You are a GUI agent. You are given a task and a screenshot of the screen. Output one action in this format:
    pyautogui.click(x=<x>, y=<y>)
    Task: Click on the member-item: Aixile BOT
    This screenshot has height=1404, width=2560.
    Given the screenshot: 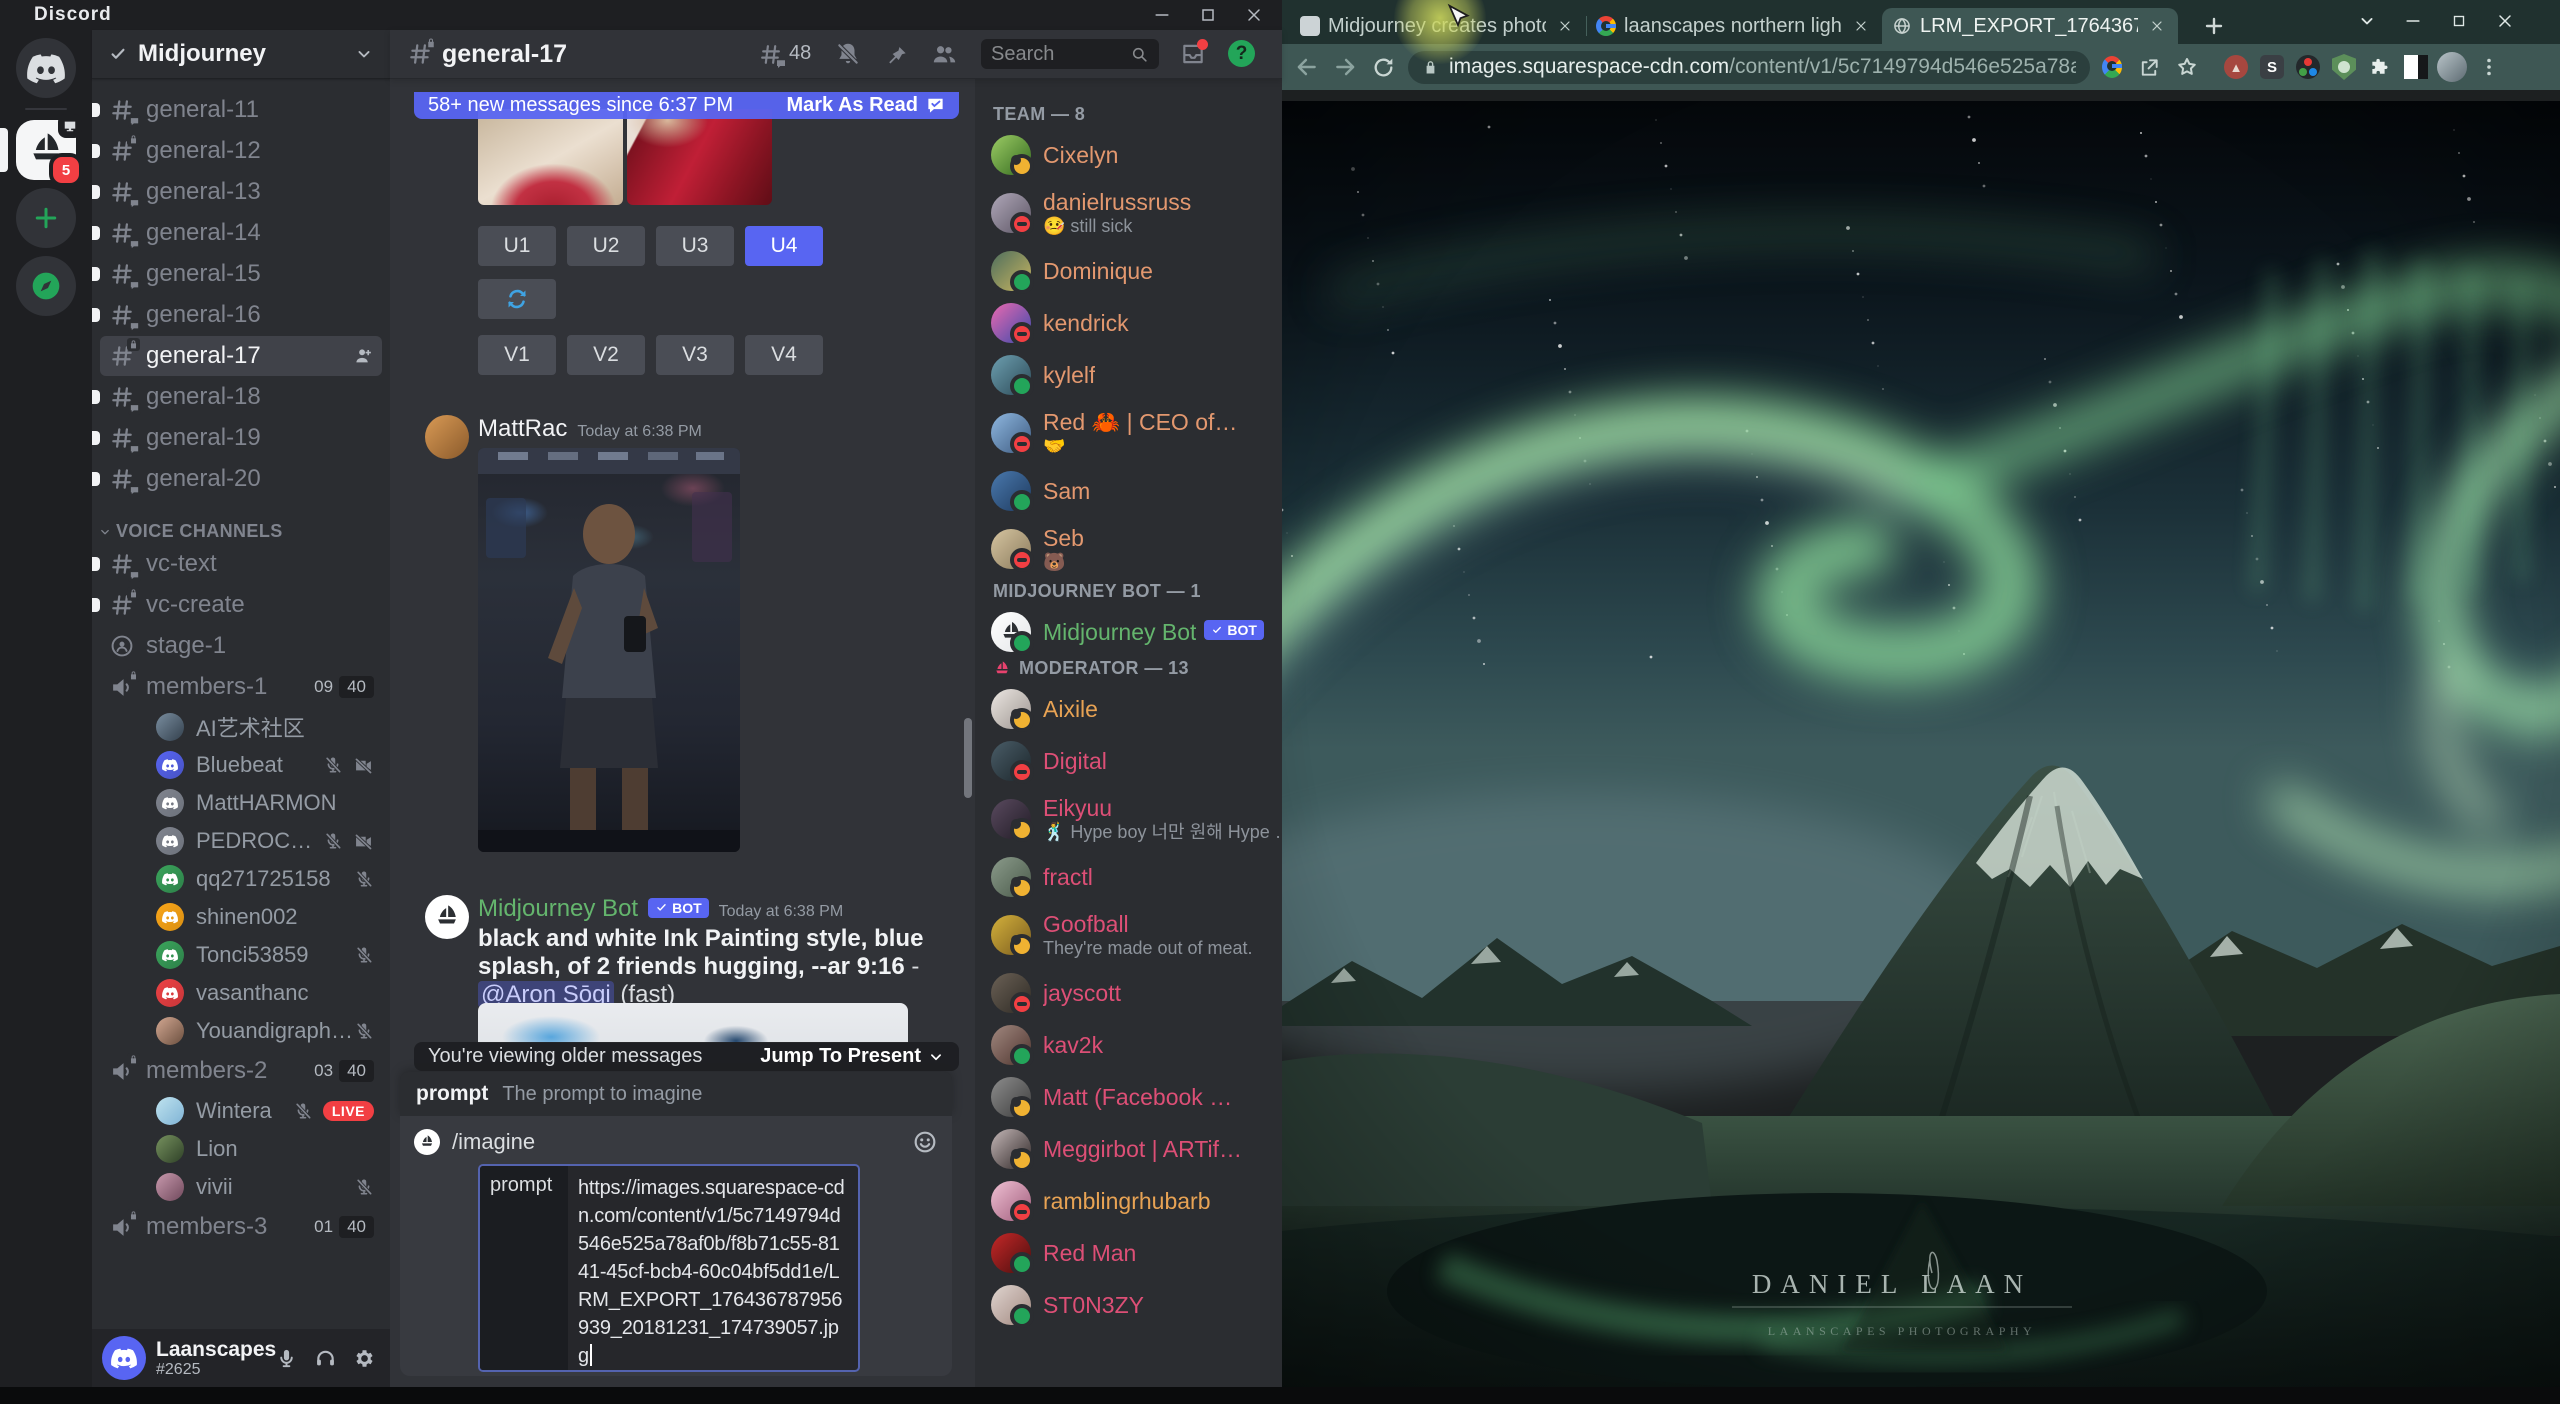 What is the action you would take?
    pyautogui.click(x=1128, y=709)
    